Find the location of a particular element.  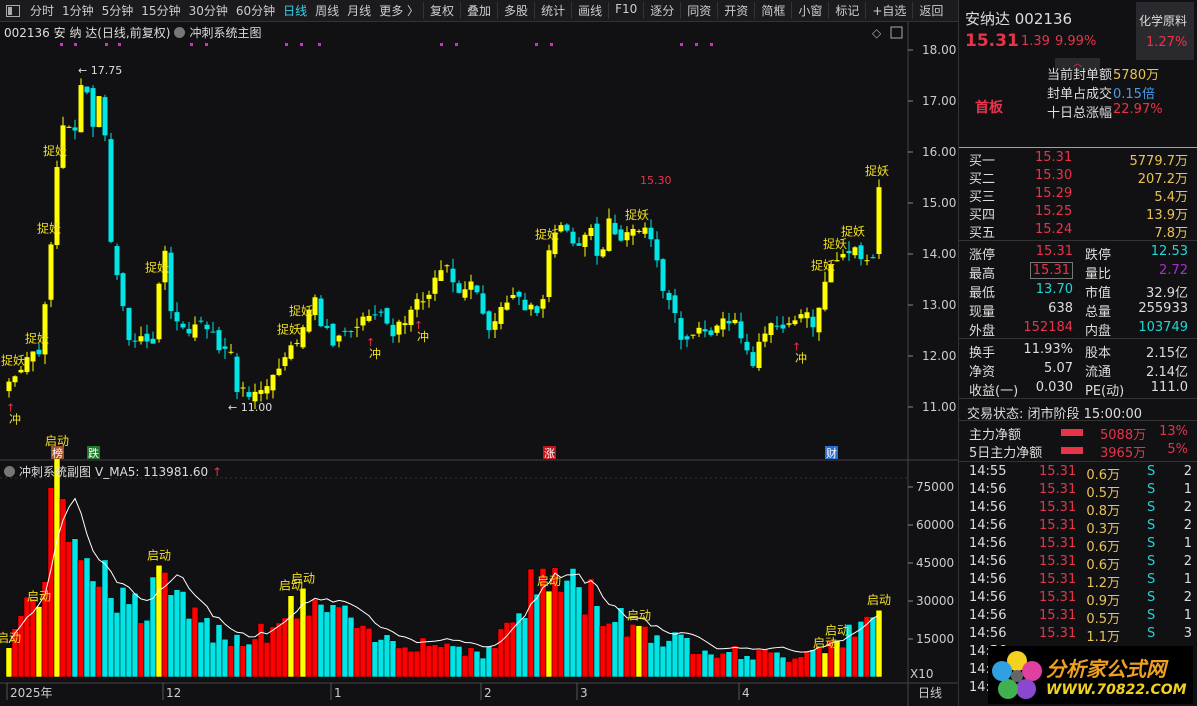

event-marker-label: 跌 is located at coordinates (93, 453).